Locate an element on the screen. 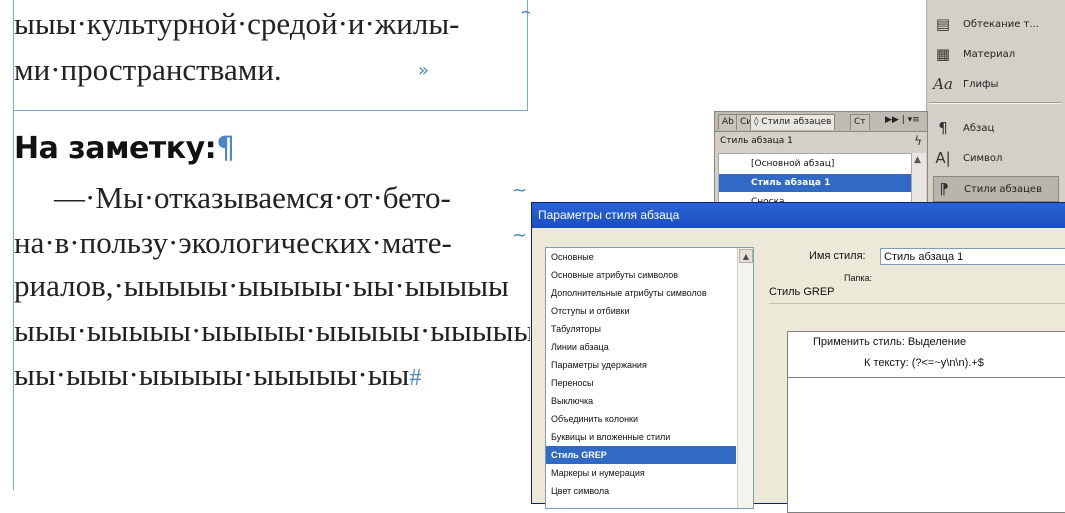 Image resolution: width=1065 pixels, height=513 pixels. tab-paragraph-styles: ◊ Стили абзацев is located at coordinates (793, 122).